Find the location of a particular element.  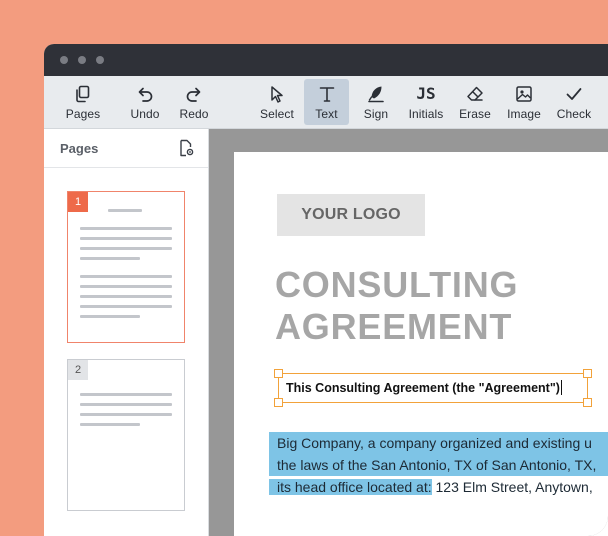

text-icon is located at coordinates (326, 94).